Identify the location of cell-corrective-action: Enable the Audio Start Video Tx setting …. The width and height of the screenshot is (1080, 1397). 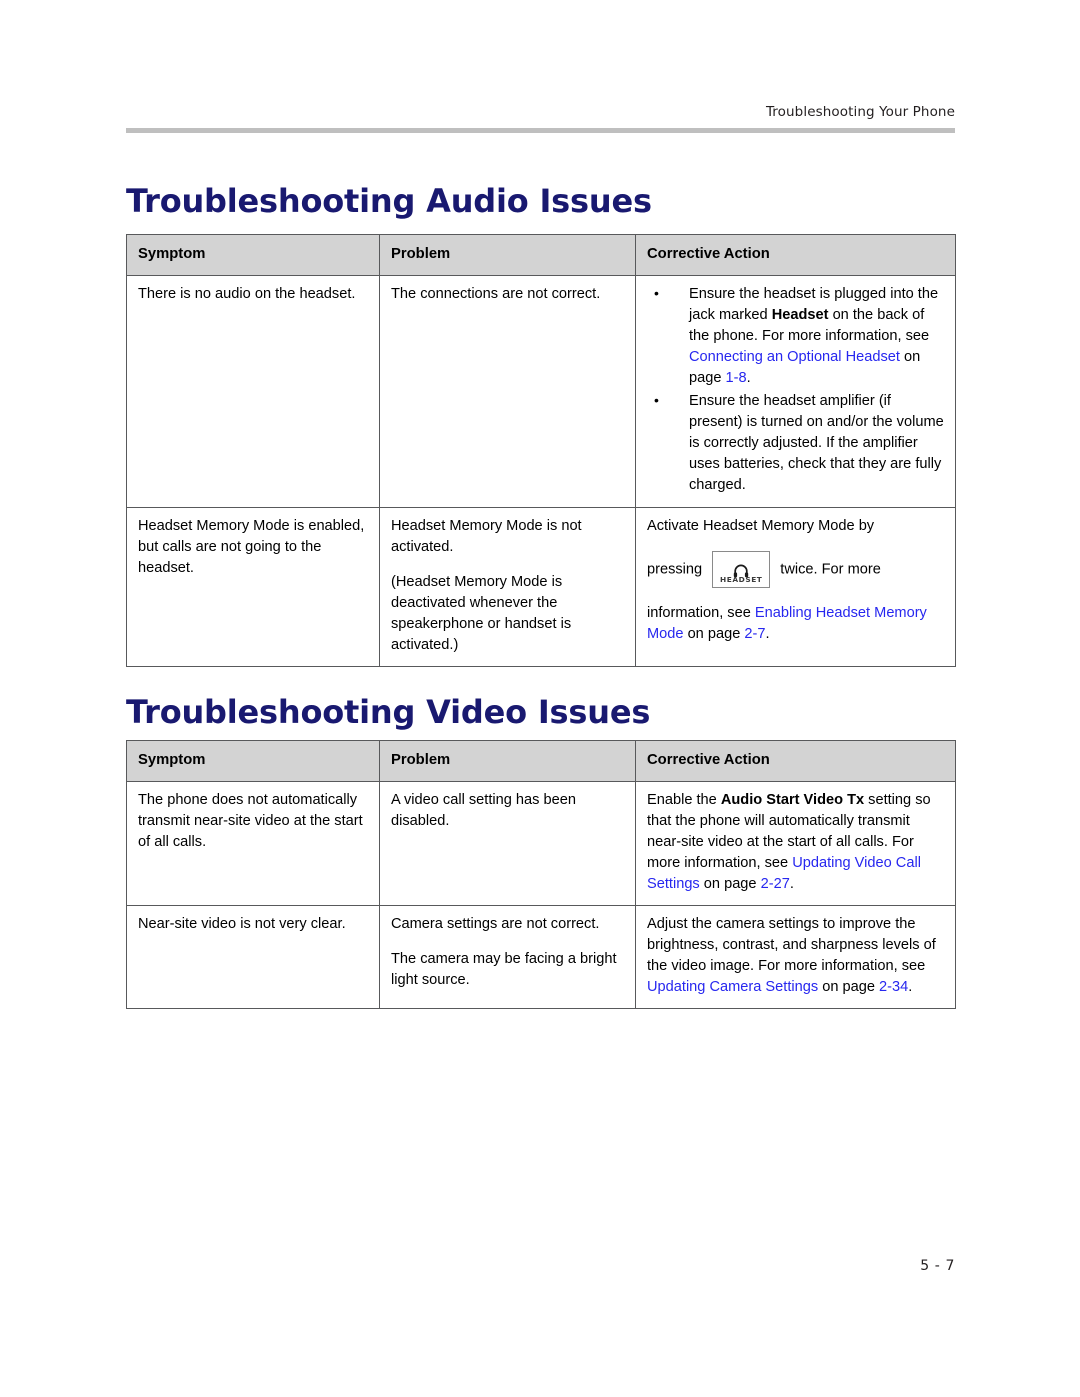
(795, 844).